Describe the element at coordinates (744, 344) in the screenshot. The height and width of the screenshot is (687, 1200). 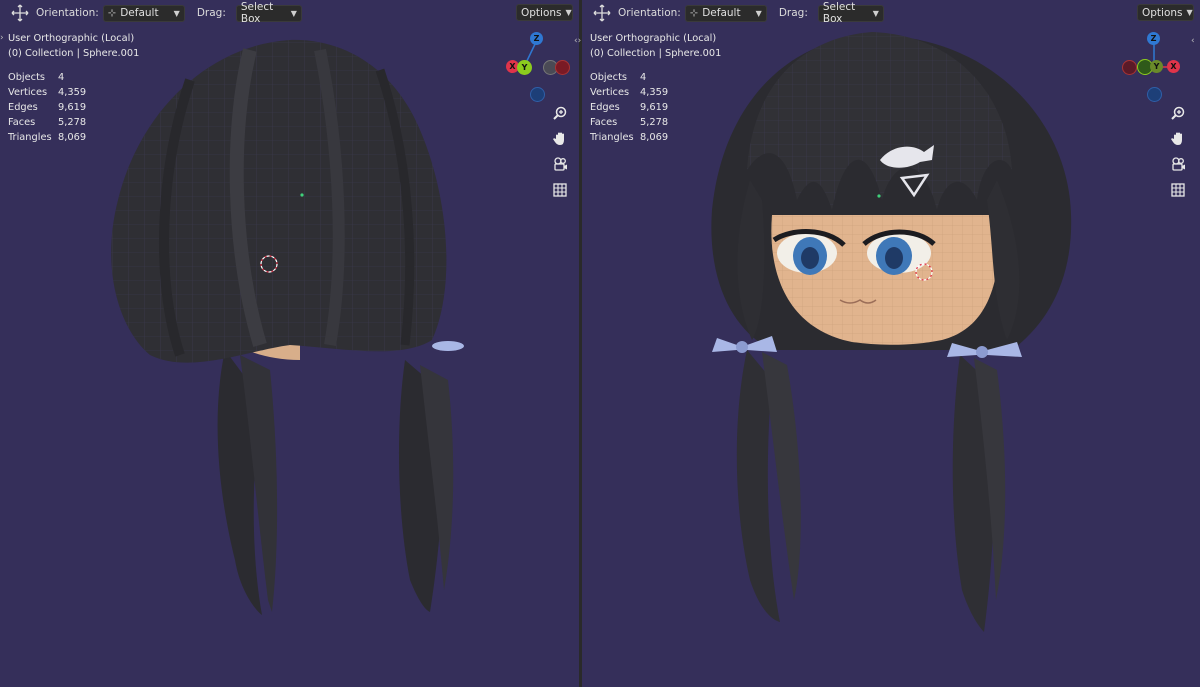
I see `left-ribbon` at that location.